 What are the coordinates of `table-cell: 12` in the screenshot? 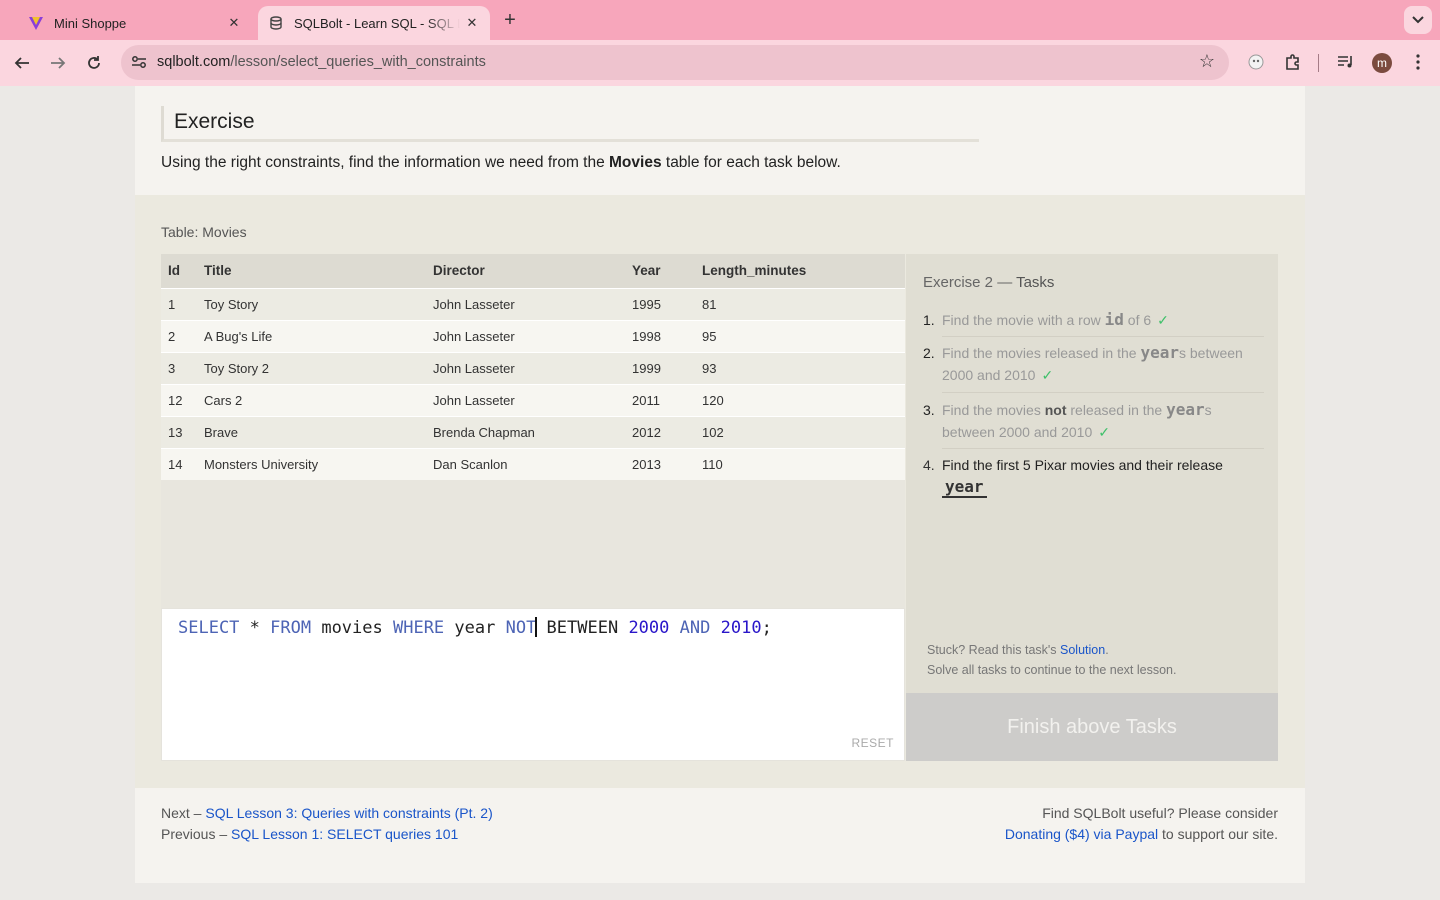 It's located at (182, 399).